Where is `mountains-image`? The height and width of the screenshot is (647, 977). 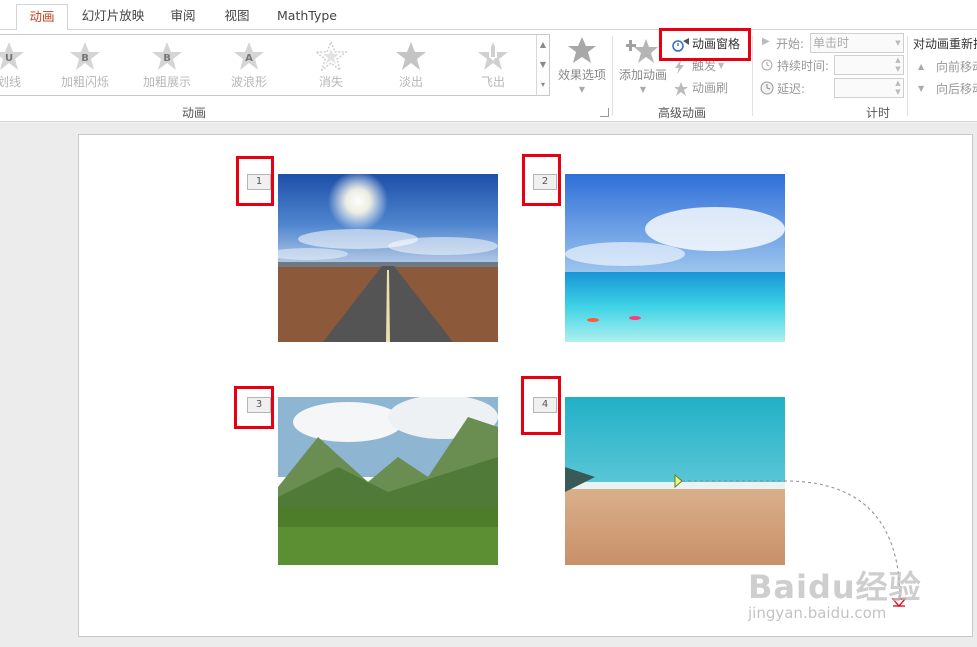
mountains-image is located at coordinates (388, 481).